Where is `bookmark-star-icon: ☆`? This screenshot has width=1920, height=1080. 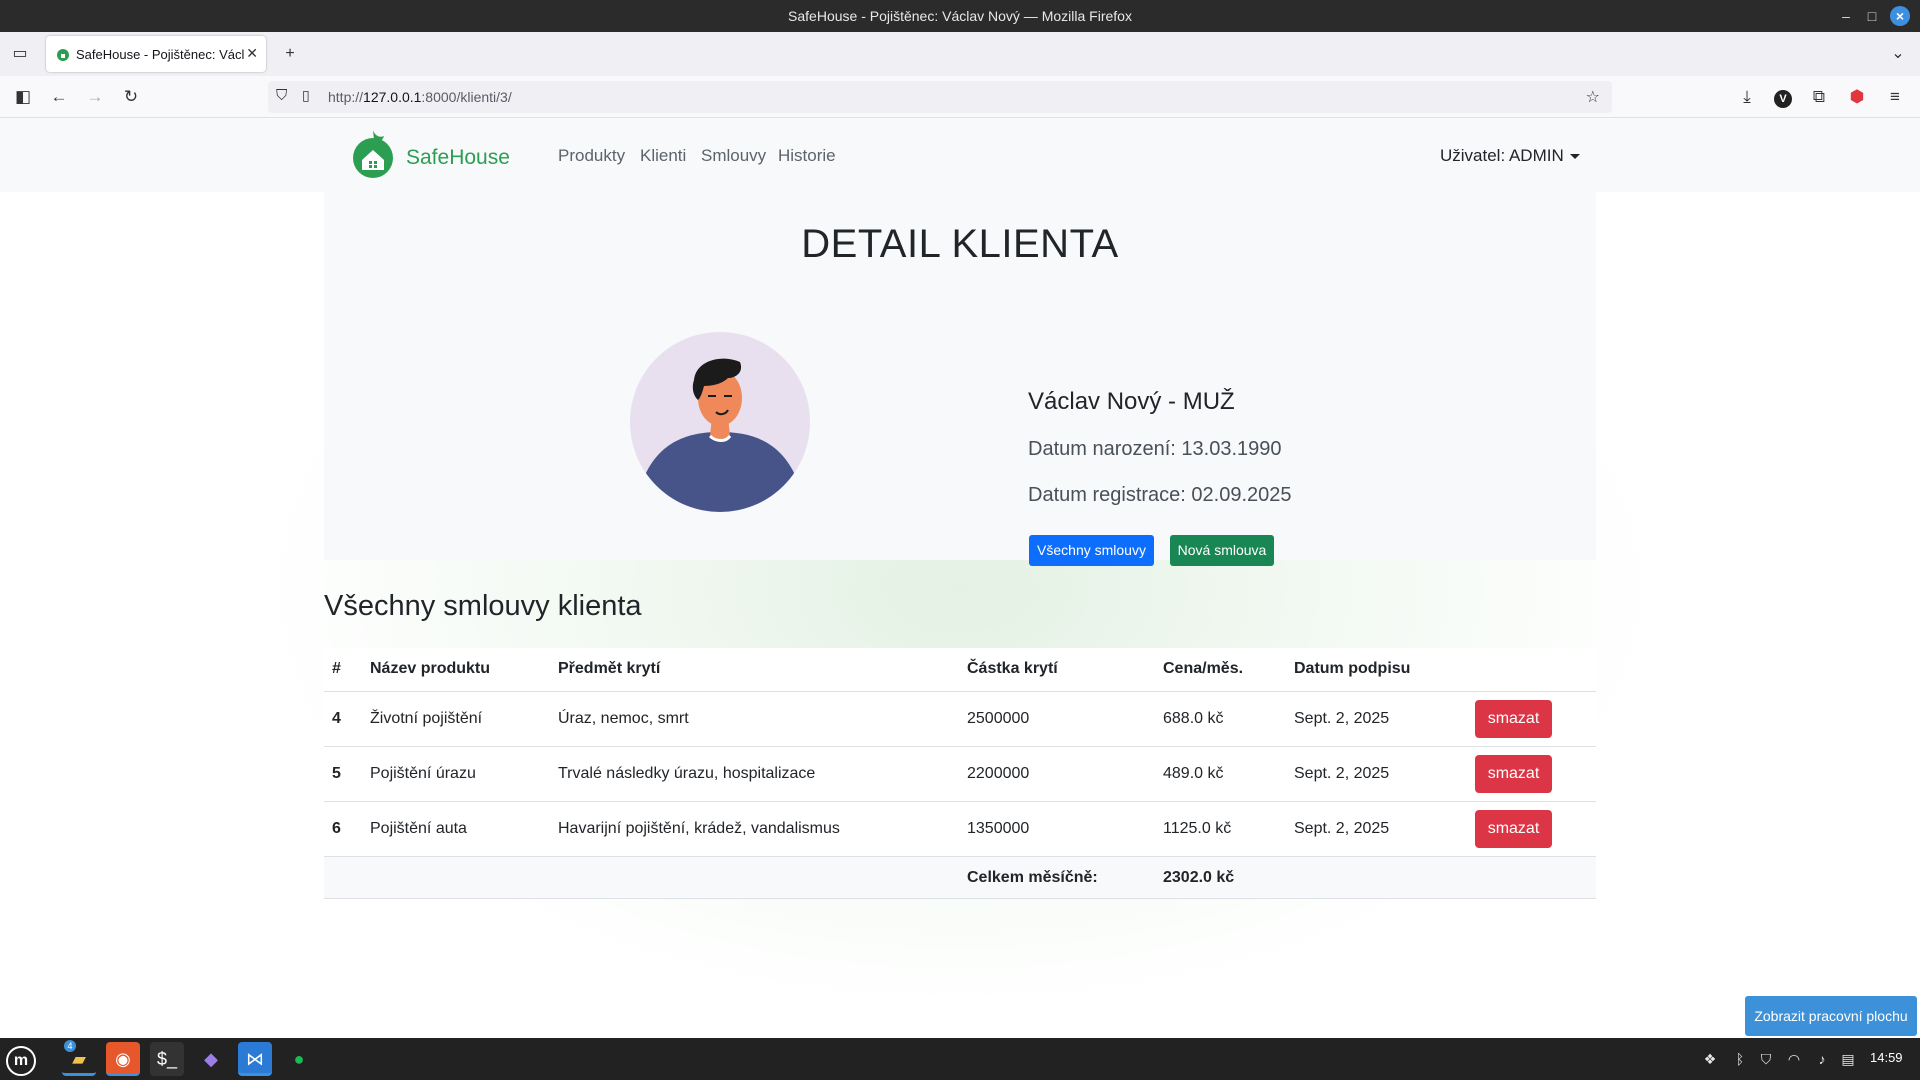
bookmark-star-icon: ☆ is located at coordinates (1593, 97).